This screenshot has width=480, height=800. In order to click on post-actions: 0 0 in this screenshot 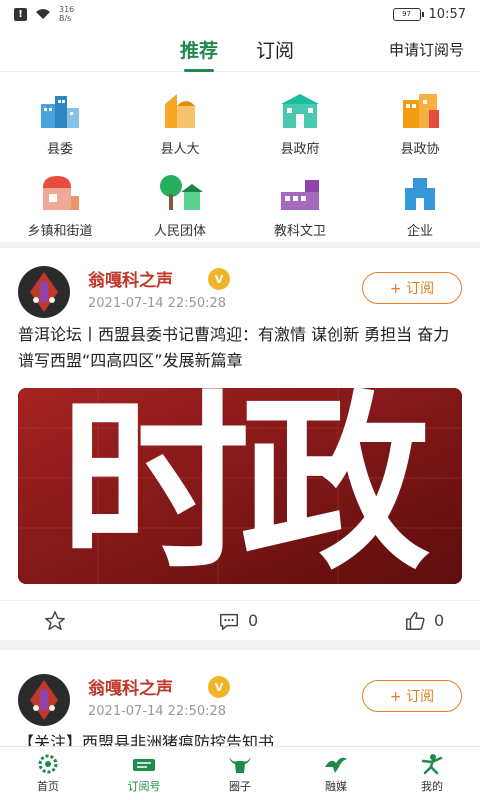, I will do `click(240, 620)`.